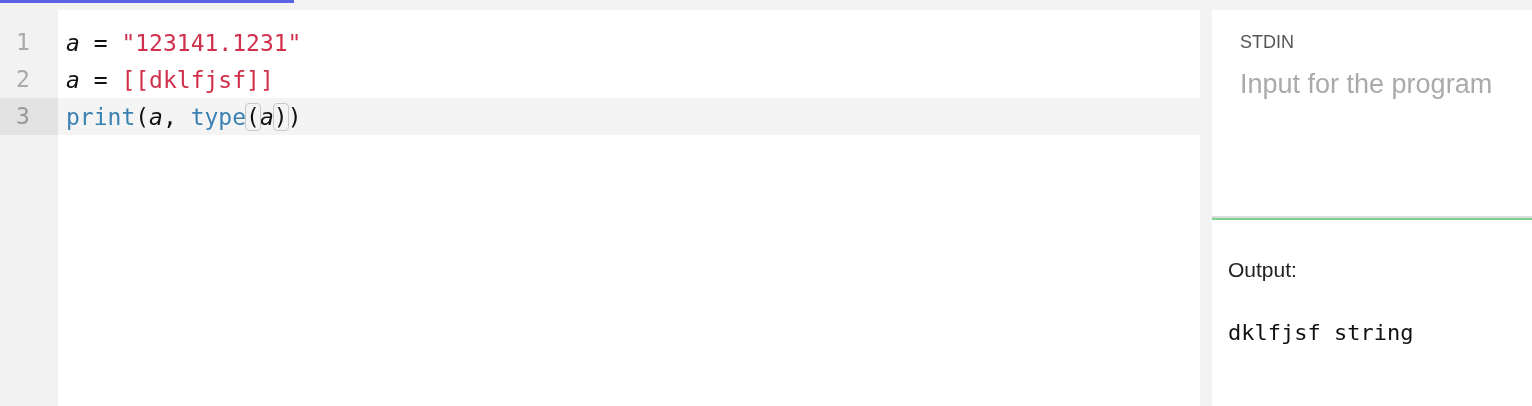 This screenshot has height=406, width=1532. I want to click on stdin-field: Input for the program, so click(1386, 91).